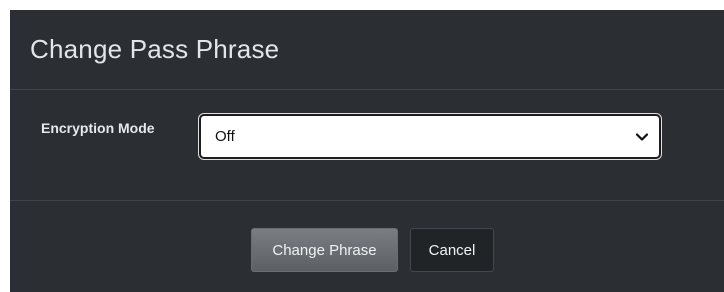  Describe the element at coordinates (225, 136) in the screenshot. I see `encryption-mode-value: Off` at that location.